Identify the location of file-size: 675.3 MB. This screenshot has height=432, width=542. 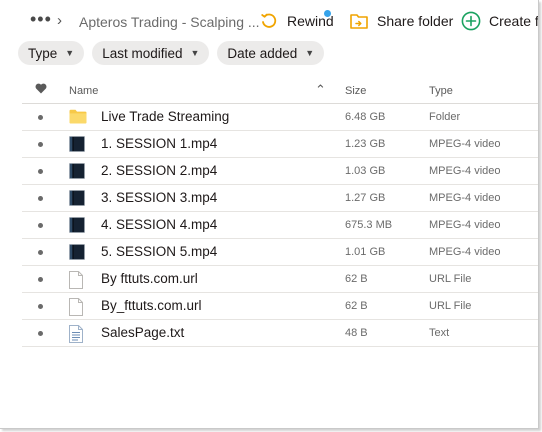
(369, 225).